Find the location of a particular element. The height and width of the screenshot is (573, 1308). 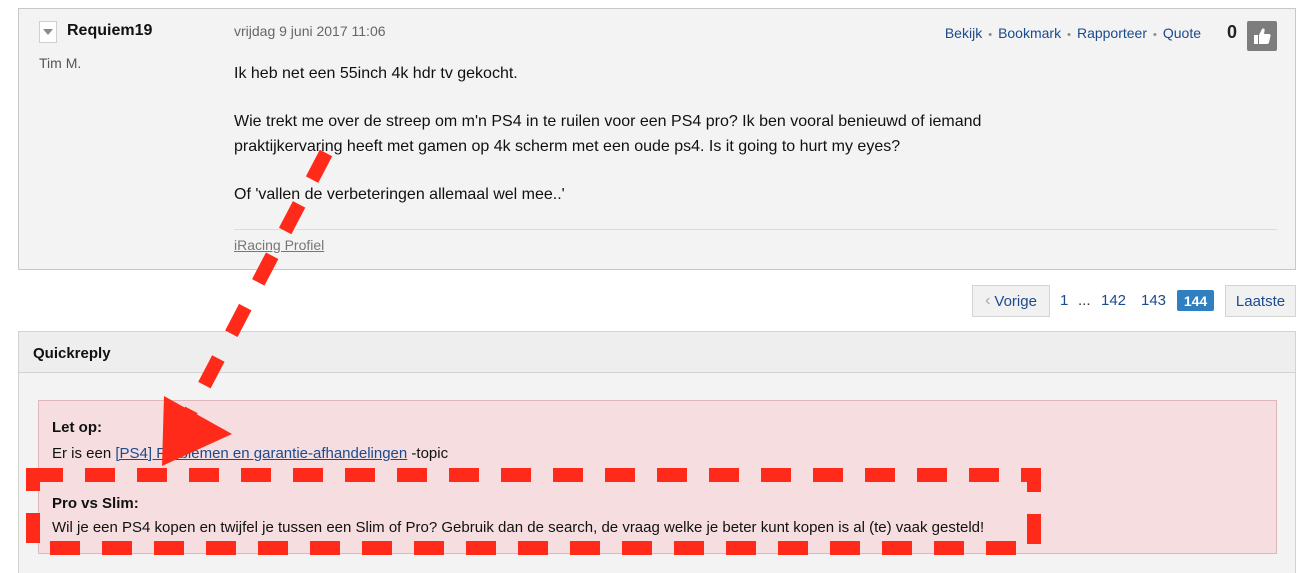

view-link: Bekijk is located at coordinates (963, 33).